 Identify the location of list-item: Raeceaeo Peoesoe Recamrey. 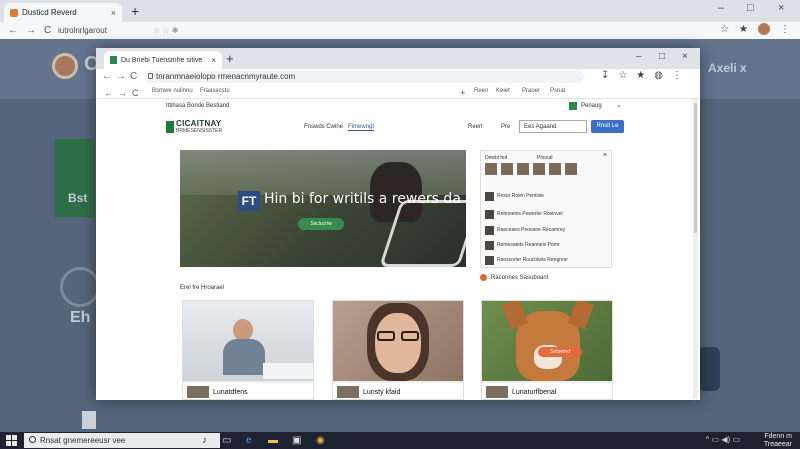
(546, 230).